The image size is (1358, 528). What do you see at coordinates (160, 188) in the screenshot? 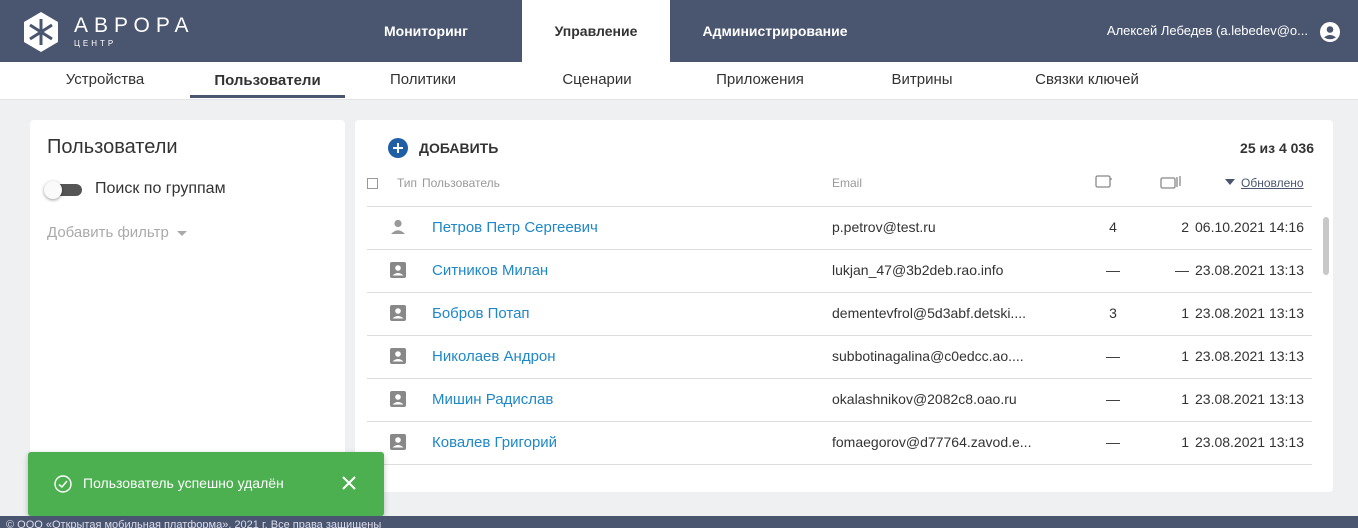
I see `group-search-label: Поиск по группам` at bounding box center [160, 188].